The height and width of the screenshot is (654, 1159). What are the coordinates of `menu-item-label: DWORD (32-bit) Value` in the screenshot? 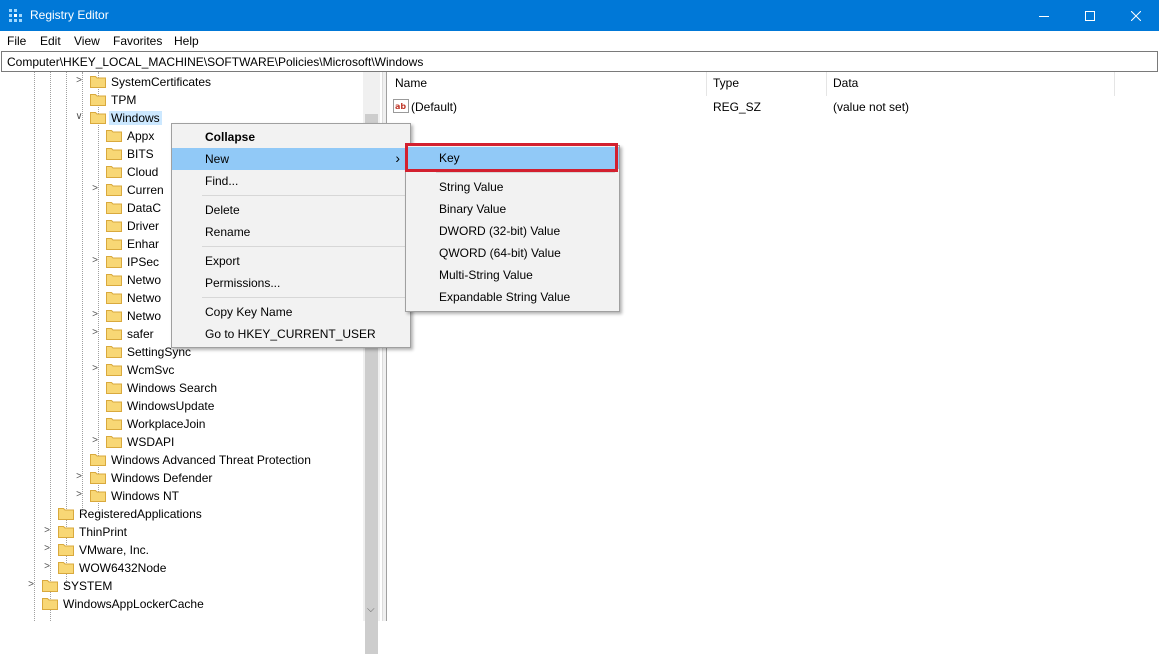 It's located at (500, 231).